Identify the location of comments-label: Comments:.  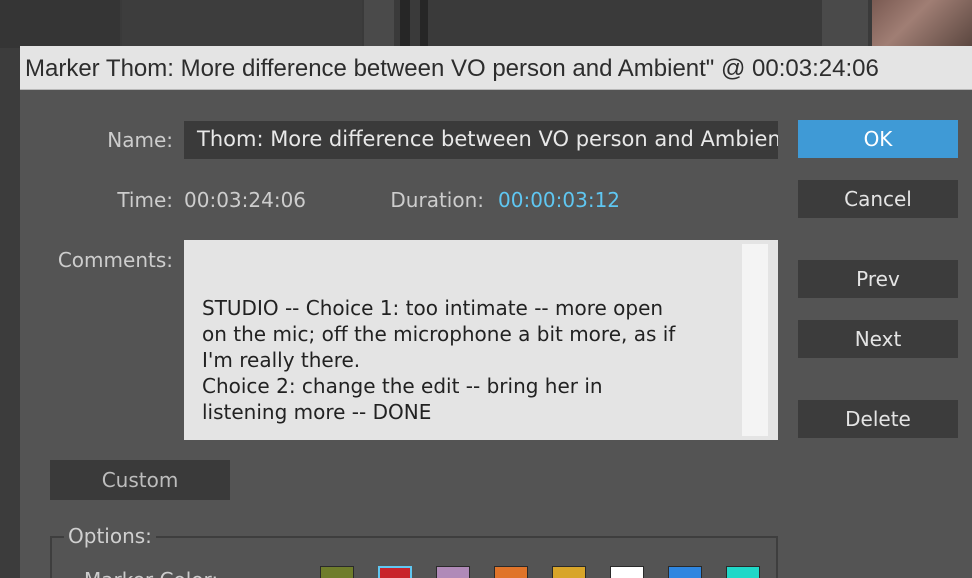
(115, 260).